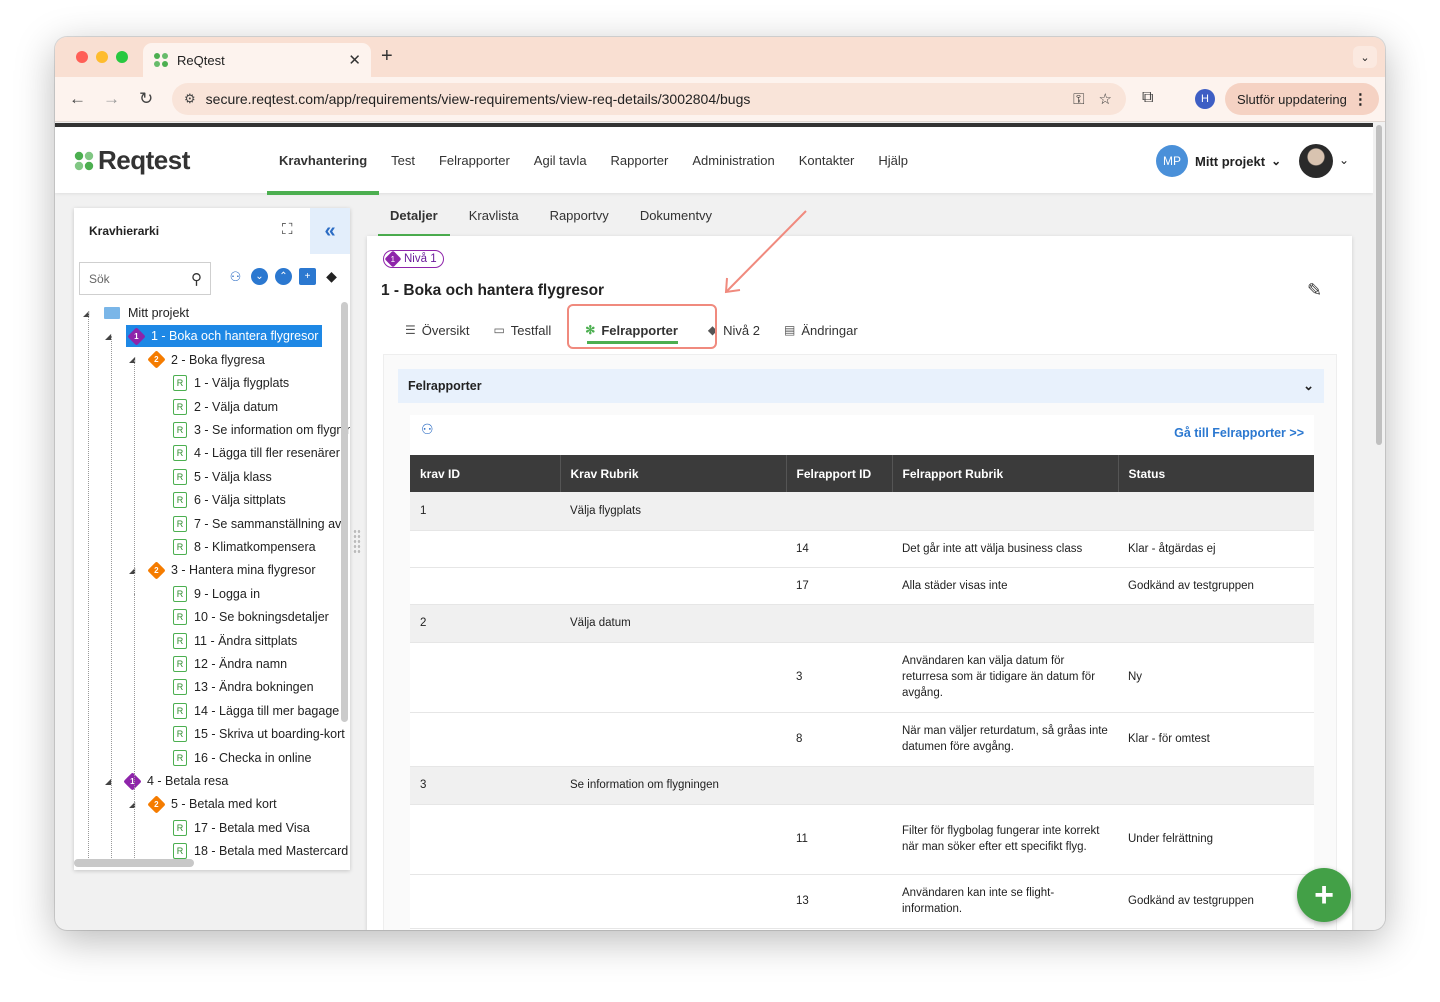 The image size is (1440, 1002). Describe the element at coordinates (862, 623) in the screenshot. I see `table-row: 2 Välja datum` at that location.